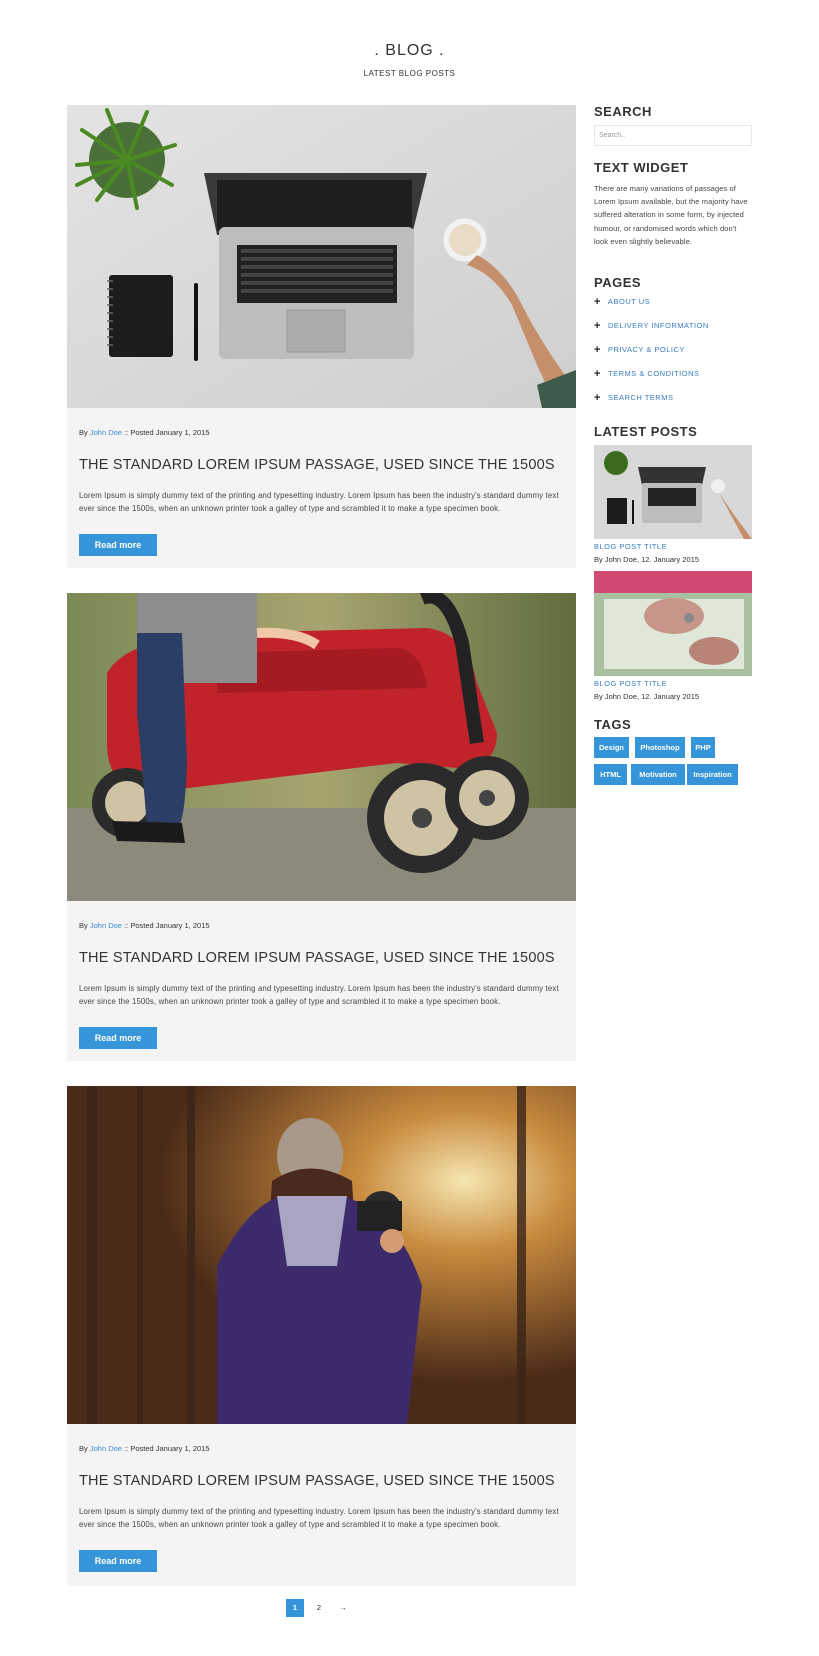  Describe the element at coordinates (640, 398) in the screenshot. I see `page-link-search-terms: SEARCH TERMS` at that location.